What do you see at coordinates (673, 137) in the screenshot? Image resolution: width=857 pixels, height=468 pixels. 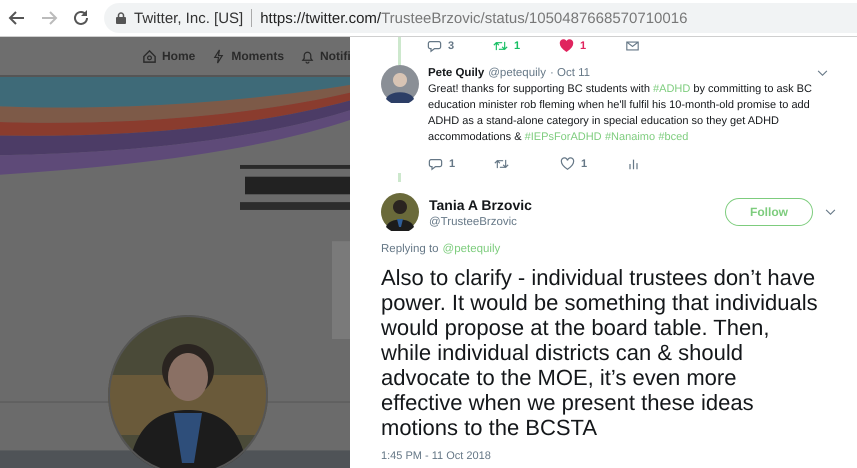 I see `hashtag-link: #bced` at bounding box center [673, 137].